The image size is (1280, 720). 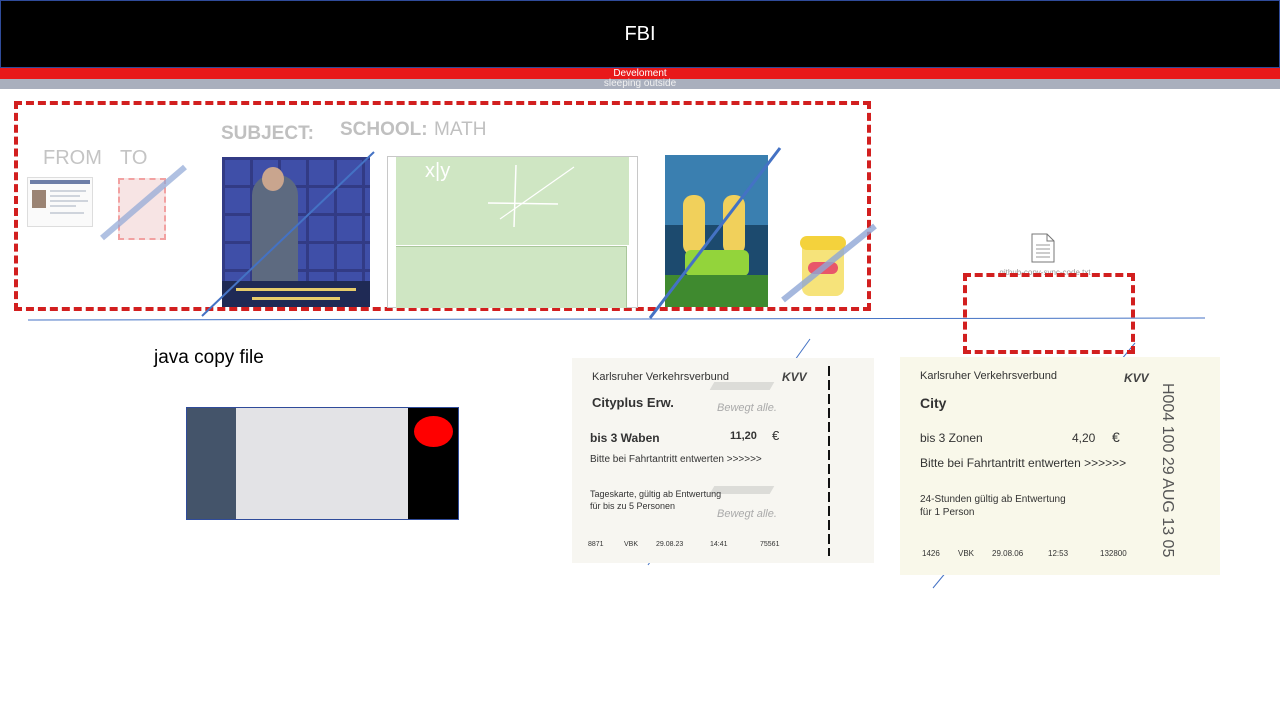 What do you see at coordinates (633, 506) in the screenshot?
I see `ticket-validity-2: für bis zu 5 Personen` at bounding box center [633, 506].